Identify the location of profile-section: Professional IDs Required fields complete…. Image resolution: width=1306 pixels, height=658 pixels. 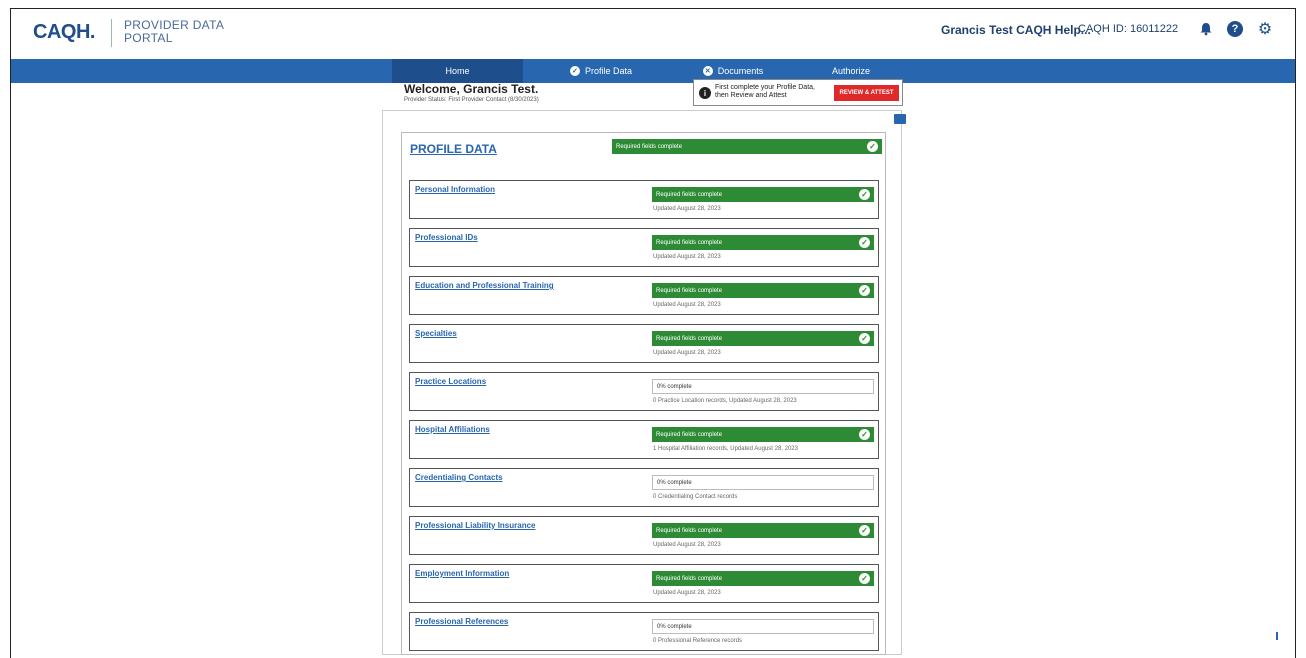
(644, 247).